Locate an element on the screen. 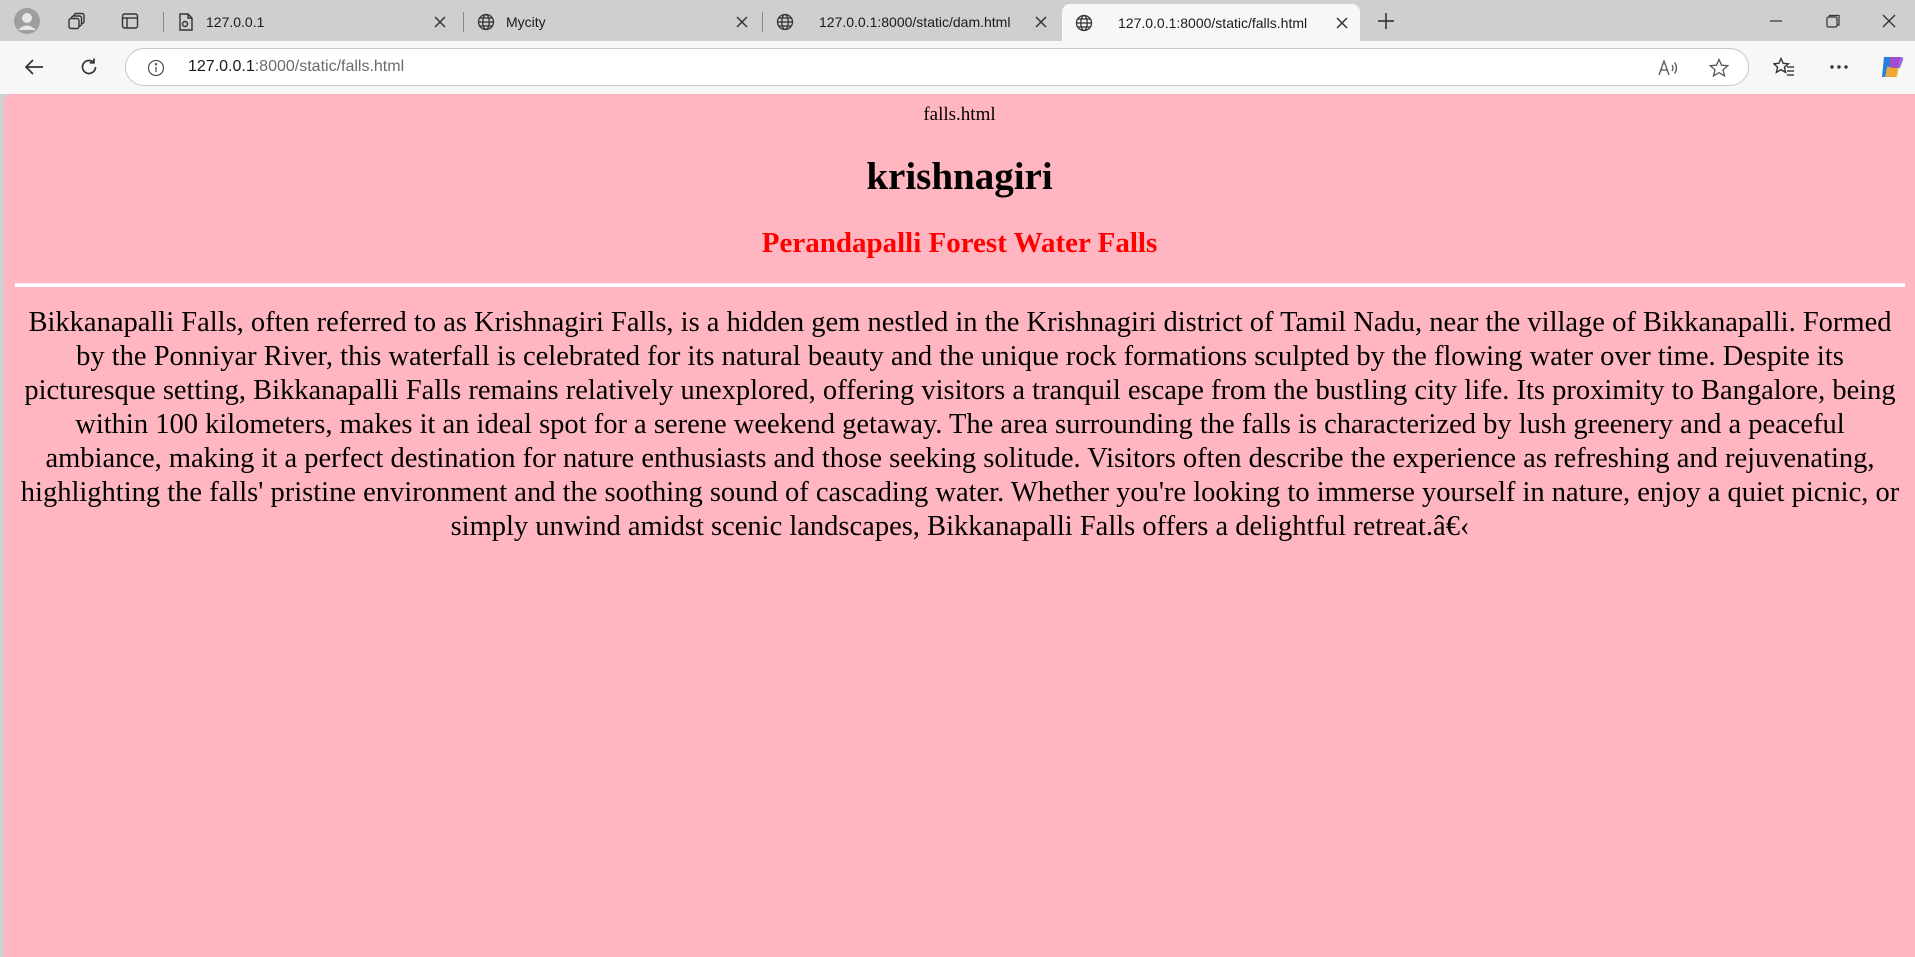 This screenshot has height=957, width=1915. tab-falls: 127.0.0.1:8000/static/falls.html is located at coordinates (1211, 22).